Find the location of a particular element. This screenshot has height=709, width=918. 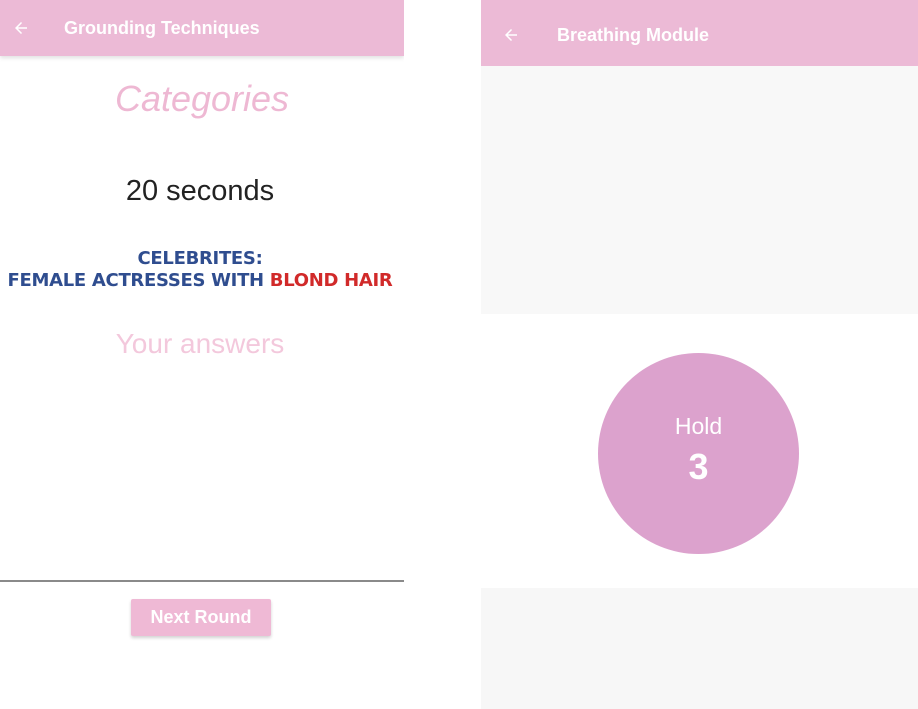

breathing-circle: Hold 3 is located at coordinates (698, 453).